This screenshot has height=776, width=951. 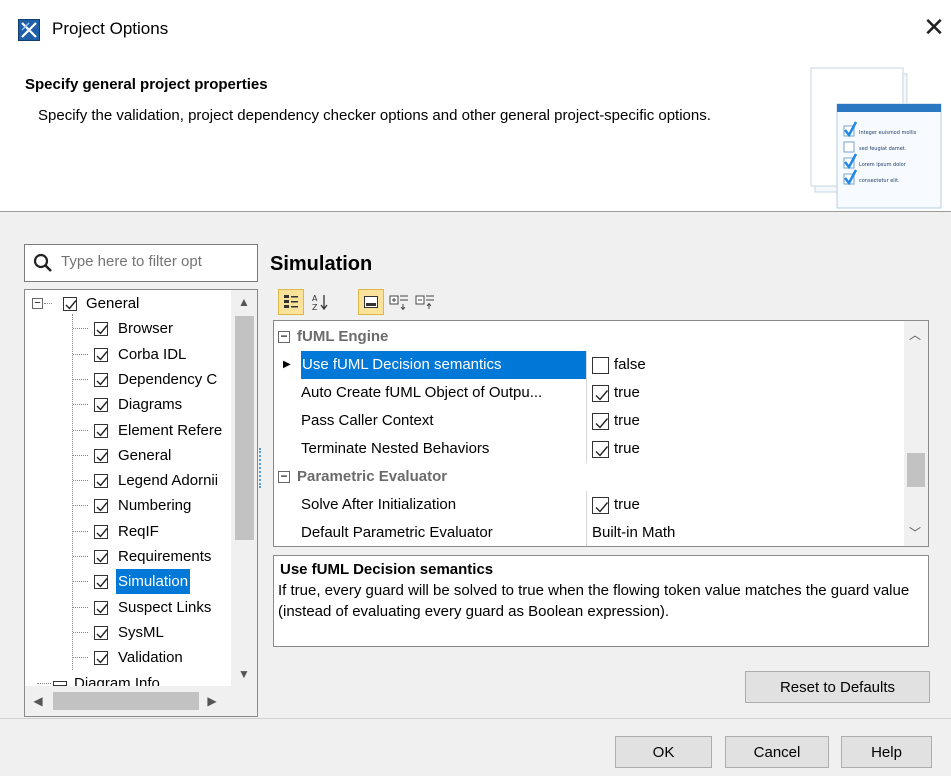 What do you see at coordinates (367, 420) in the screenshot?
I see `property-name: Pass Caller Context` at bounding box center [367, 420].